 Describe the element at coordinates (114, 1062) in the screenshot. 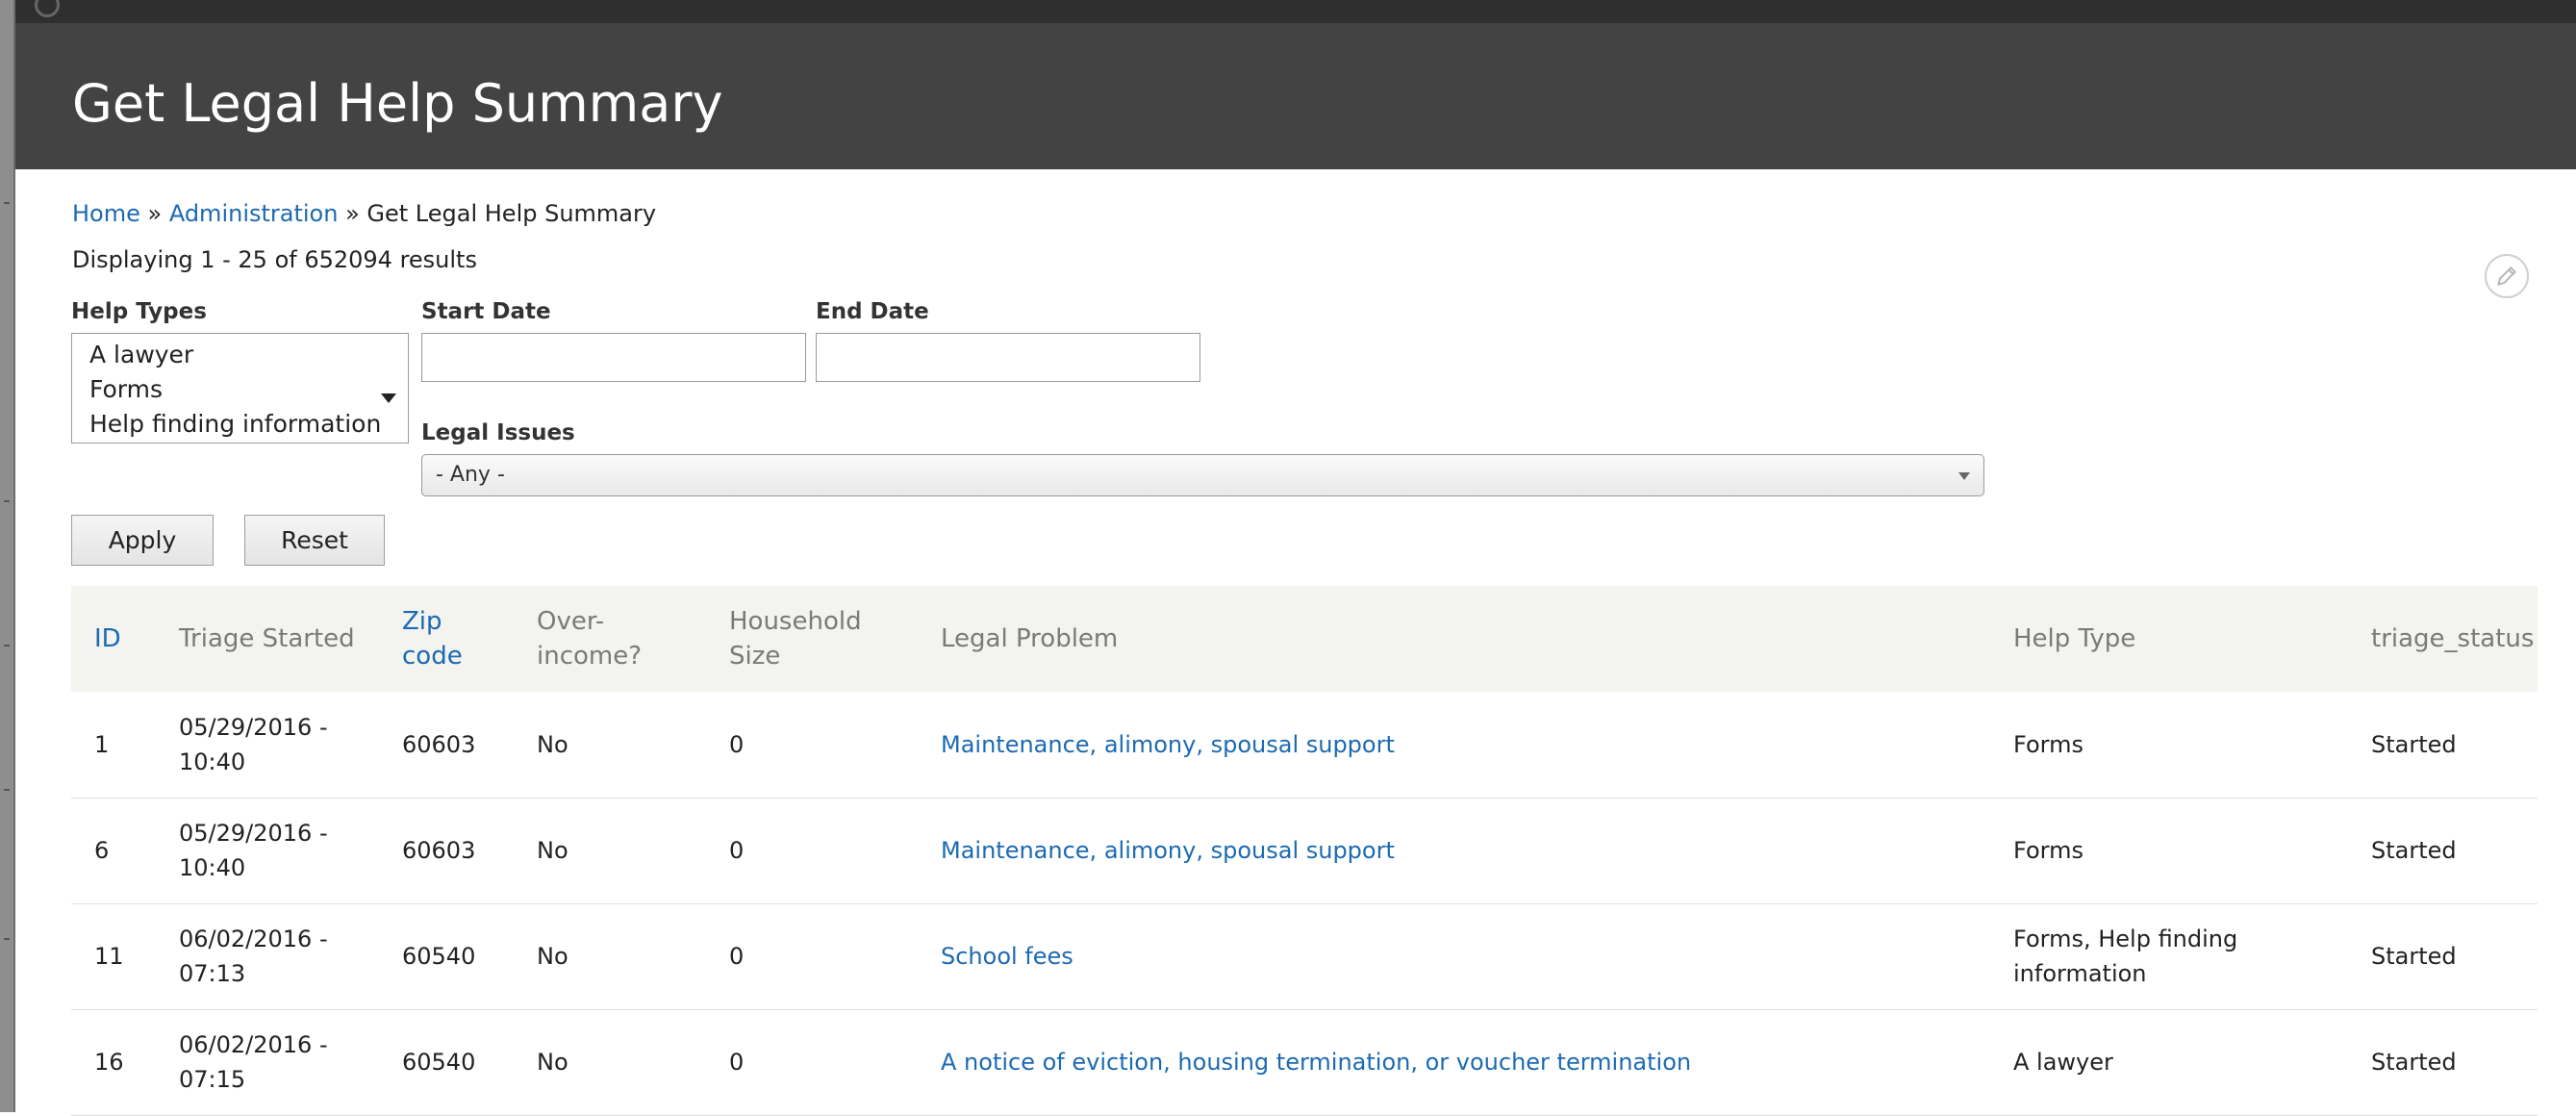

I see `cell-id: 16` at that location.